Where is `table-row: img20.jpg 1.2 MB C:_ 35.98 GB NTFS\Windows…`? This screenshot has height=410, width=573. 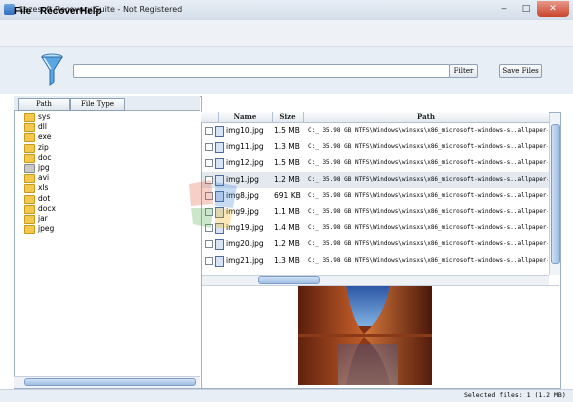 table-row: img20.jpg 1.2 MB C:_ 35.98 GB NTFS\Windows… is located at coordinates (376, 244).